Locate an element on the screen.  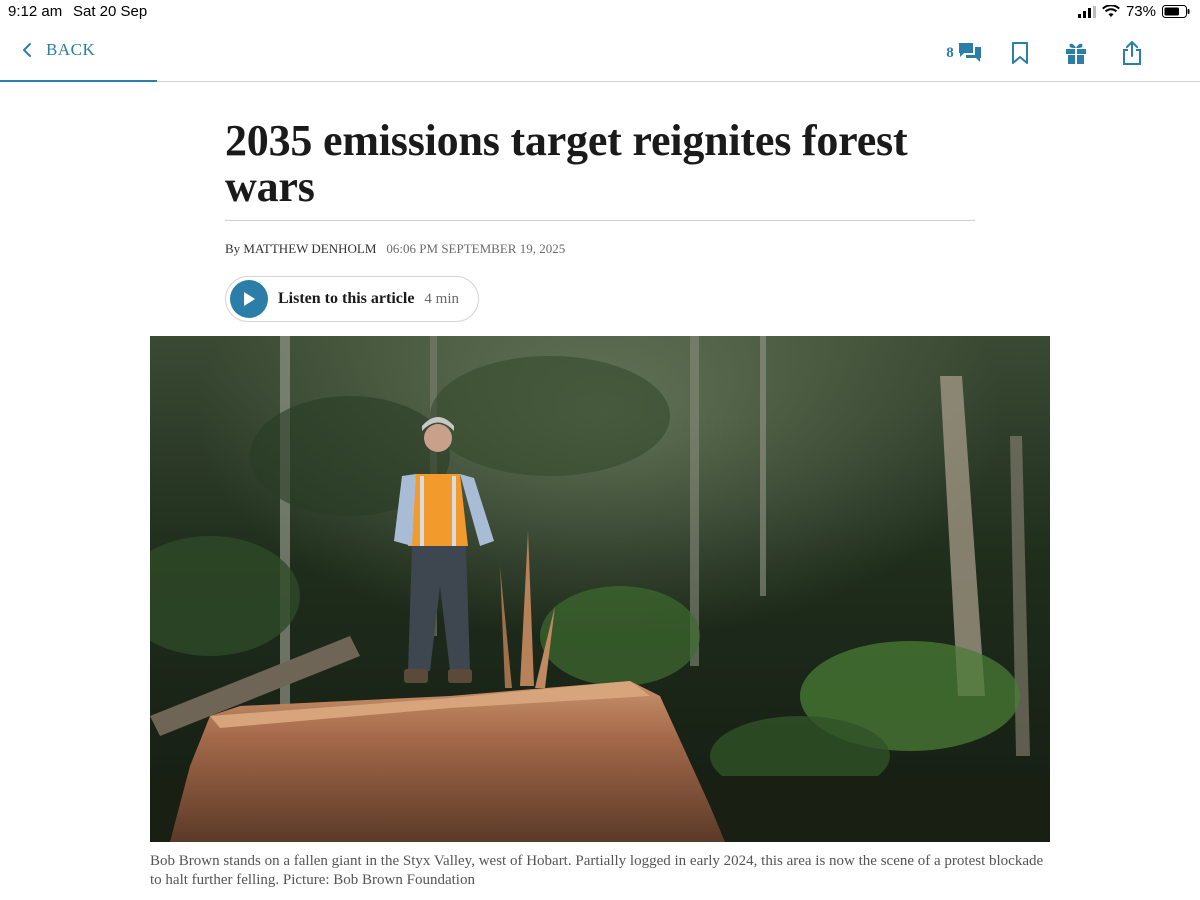
share-button is located at coordinates (1132, 53).